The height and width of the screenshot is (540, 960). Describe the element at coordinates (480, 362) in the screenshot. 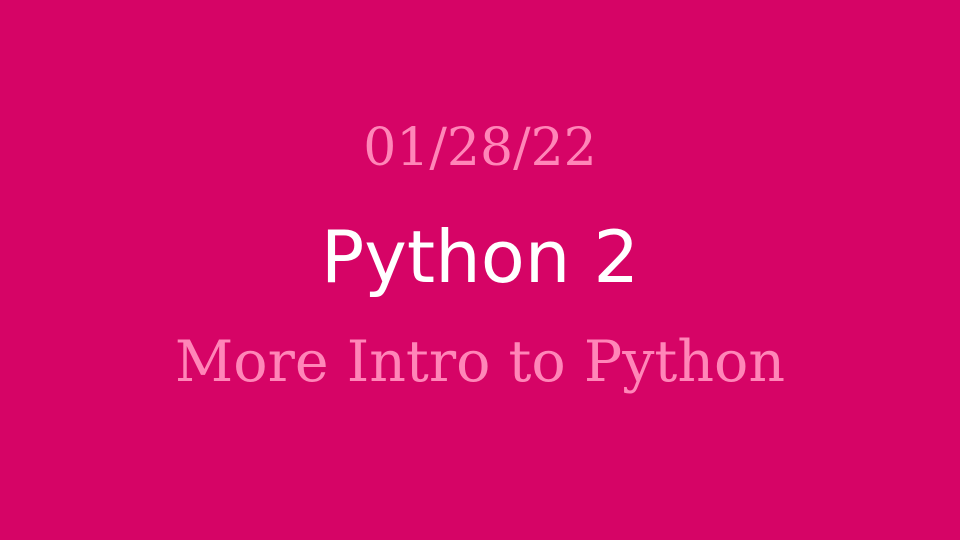

I see `slide-subtitle: More Intro to Python` at that location.